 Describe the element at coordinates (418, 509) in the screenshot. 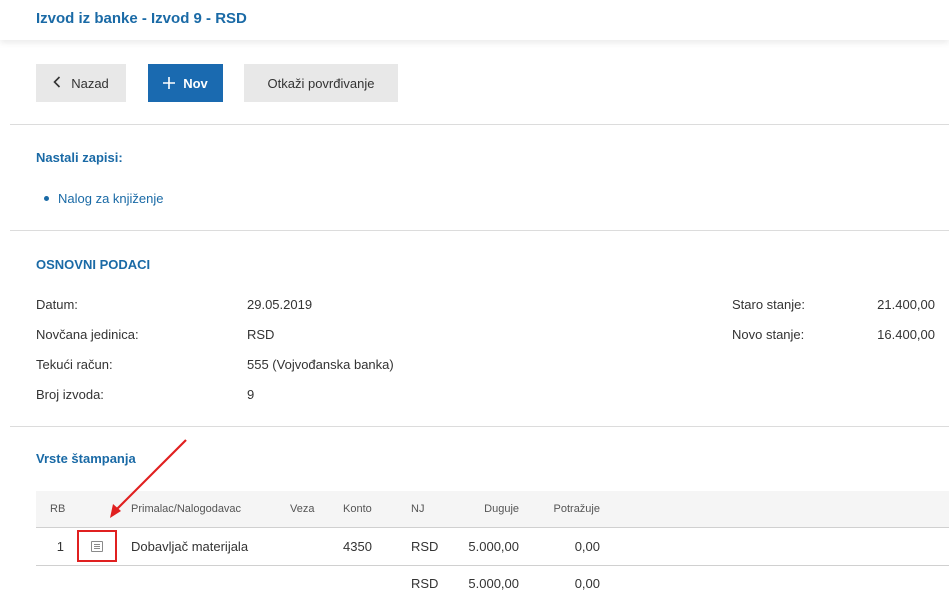

I see `column-header-nj: NJ` at that location.